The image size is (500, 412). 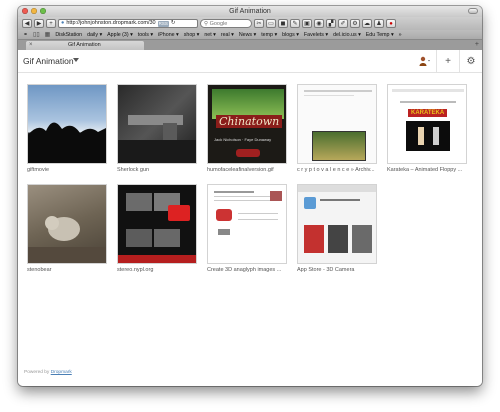 I want to click on close-button, so click(x=25, y=11).